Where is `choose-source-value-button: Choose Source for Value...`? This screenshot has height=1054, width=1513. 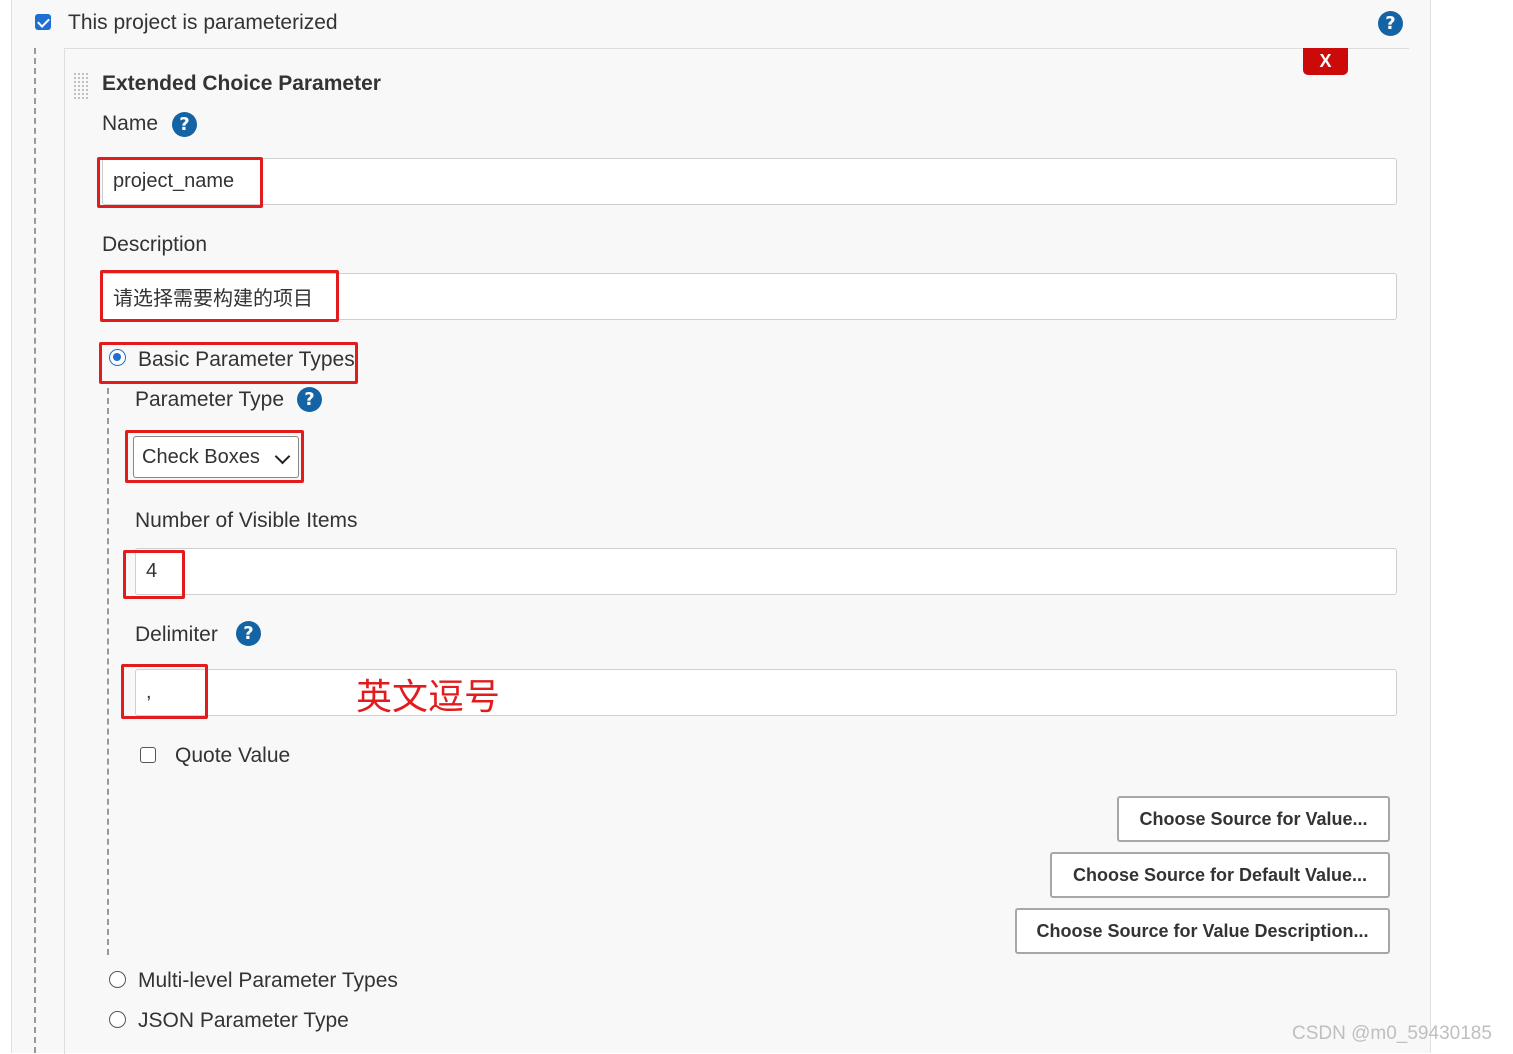 choose-source-value-button: Choose Source for Value... is located at coordinates (1253, 819).